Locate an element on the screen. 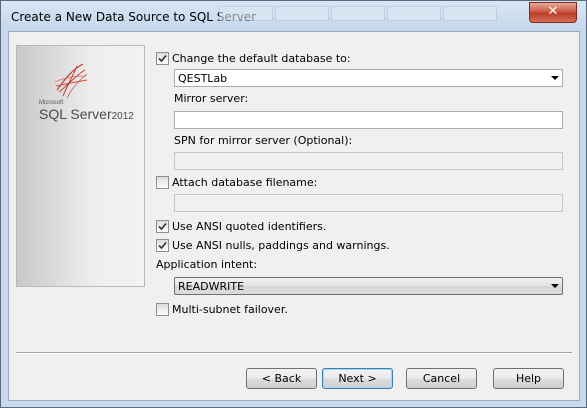 The image size is (587, 408). close-icon: ✕ is located at coordinates (553, 11).